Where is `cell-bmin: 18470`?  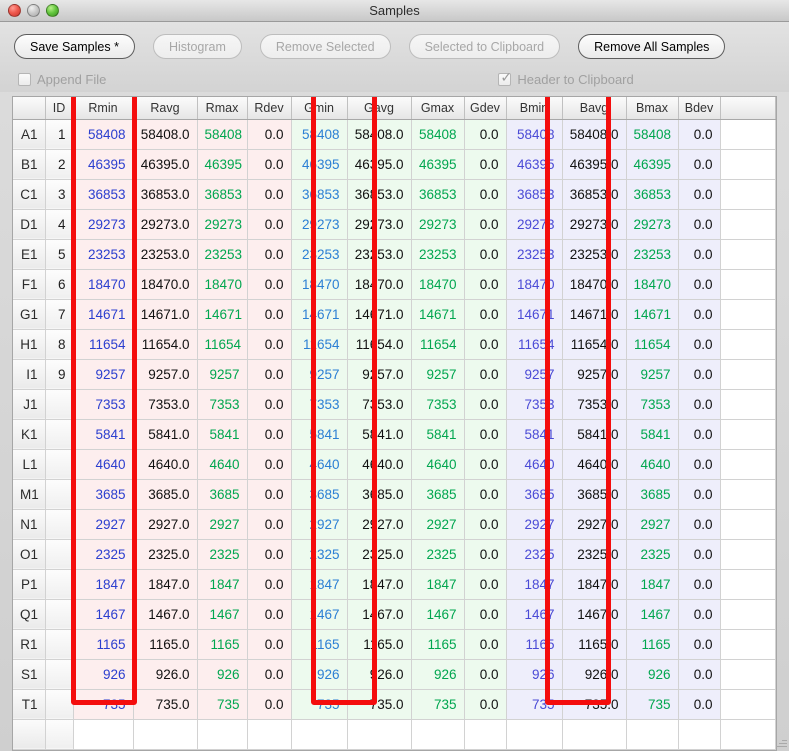
cell-bmin: 18470 is located at coordinates (534, 284).